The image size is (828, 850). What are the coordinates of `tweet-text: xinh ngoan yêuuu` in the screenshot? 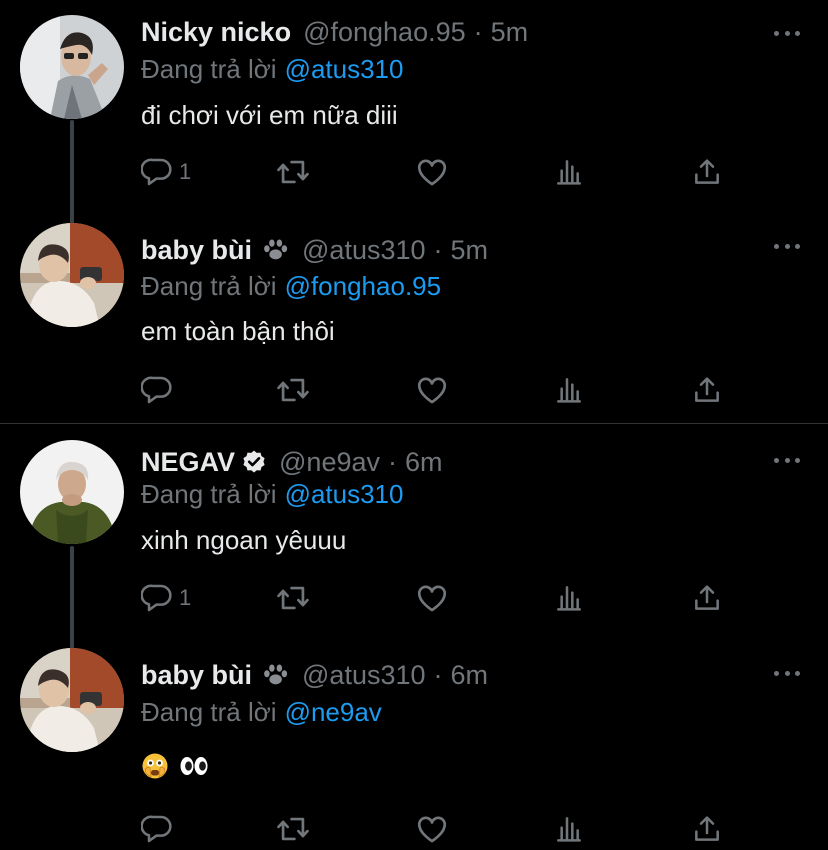 It's located at (244, 540).